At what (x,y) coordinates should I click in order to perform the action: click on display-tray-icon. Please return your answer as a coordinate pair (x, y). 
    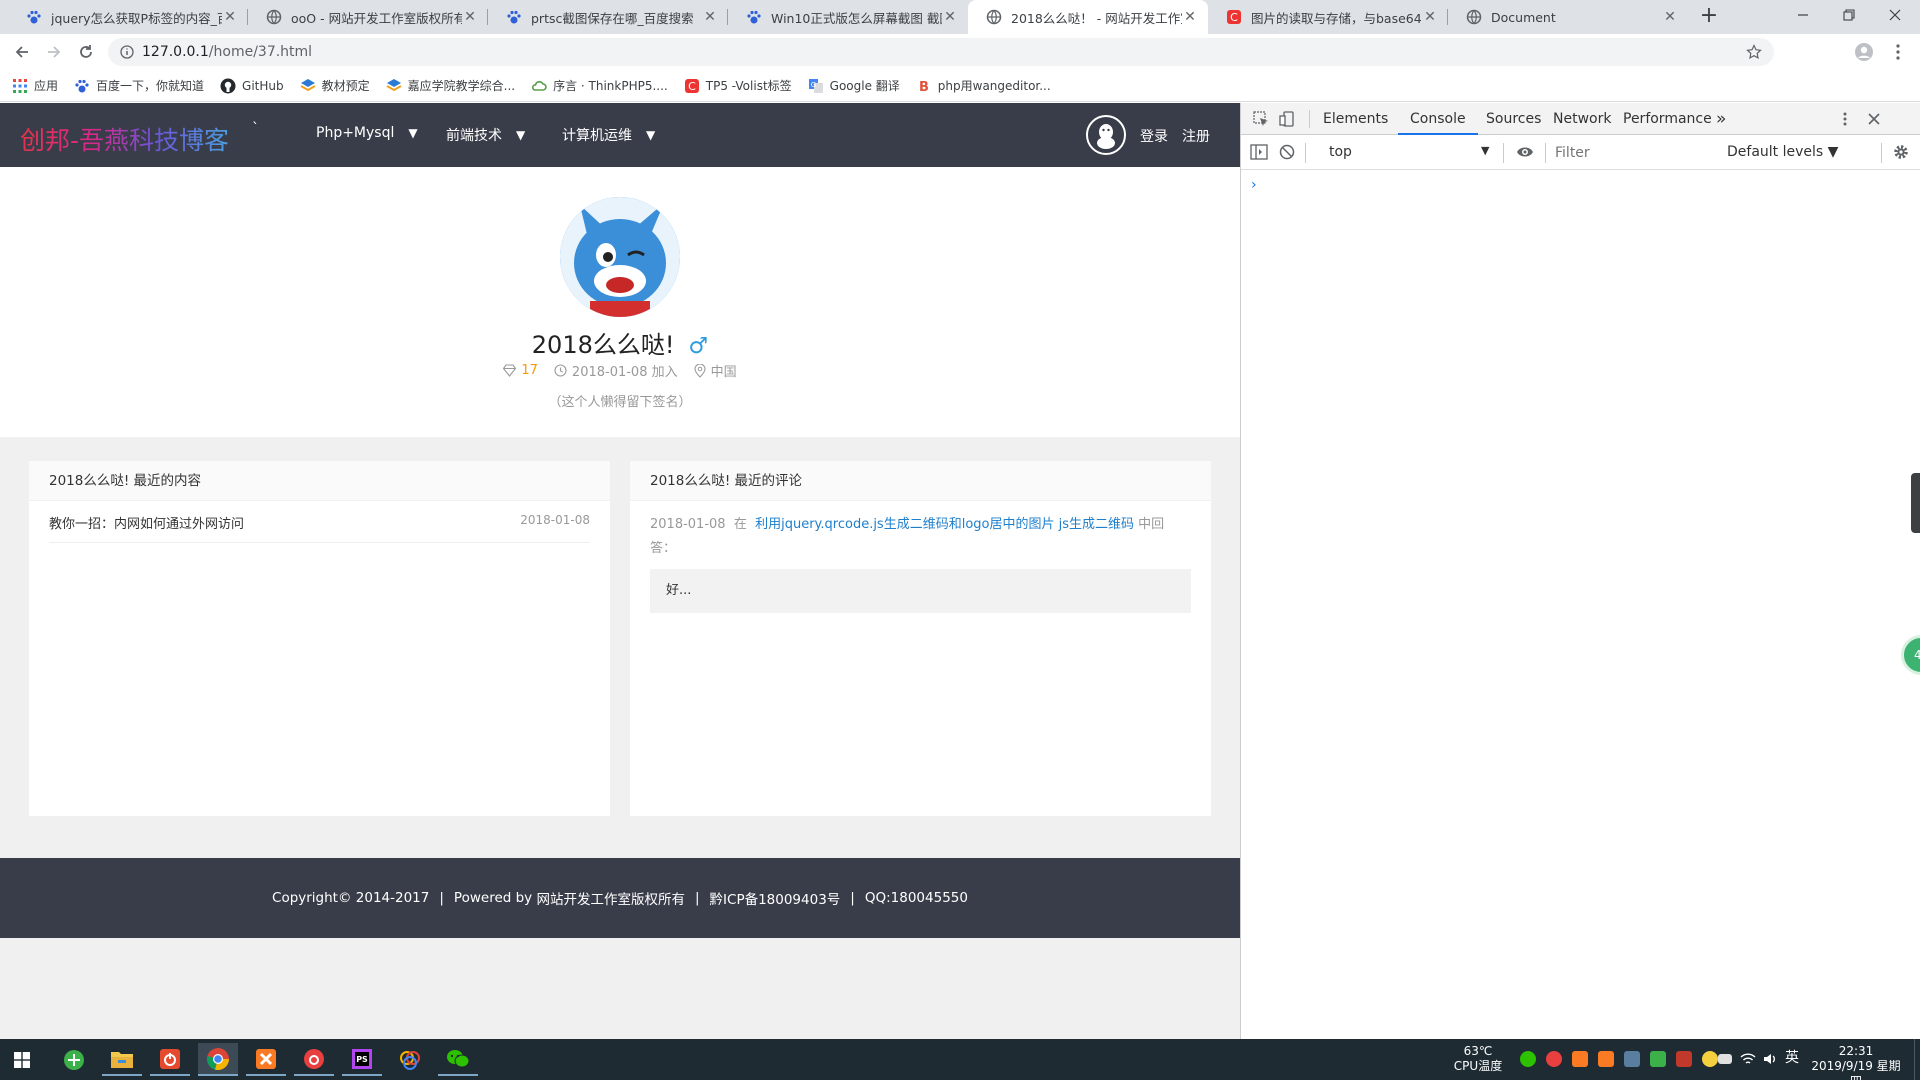
    Looking at the image, I should click on (1684, 1059).